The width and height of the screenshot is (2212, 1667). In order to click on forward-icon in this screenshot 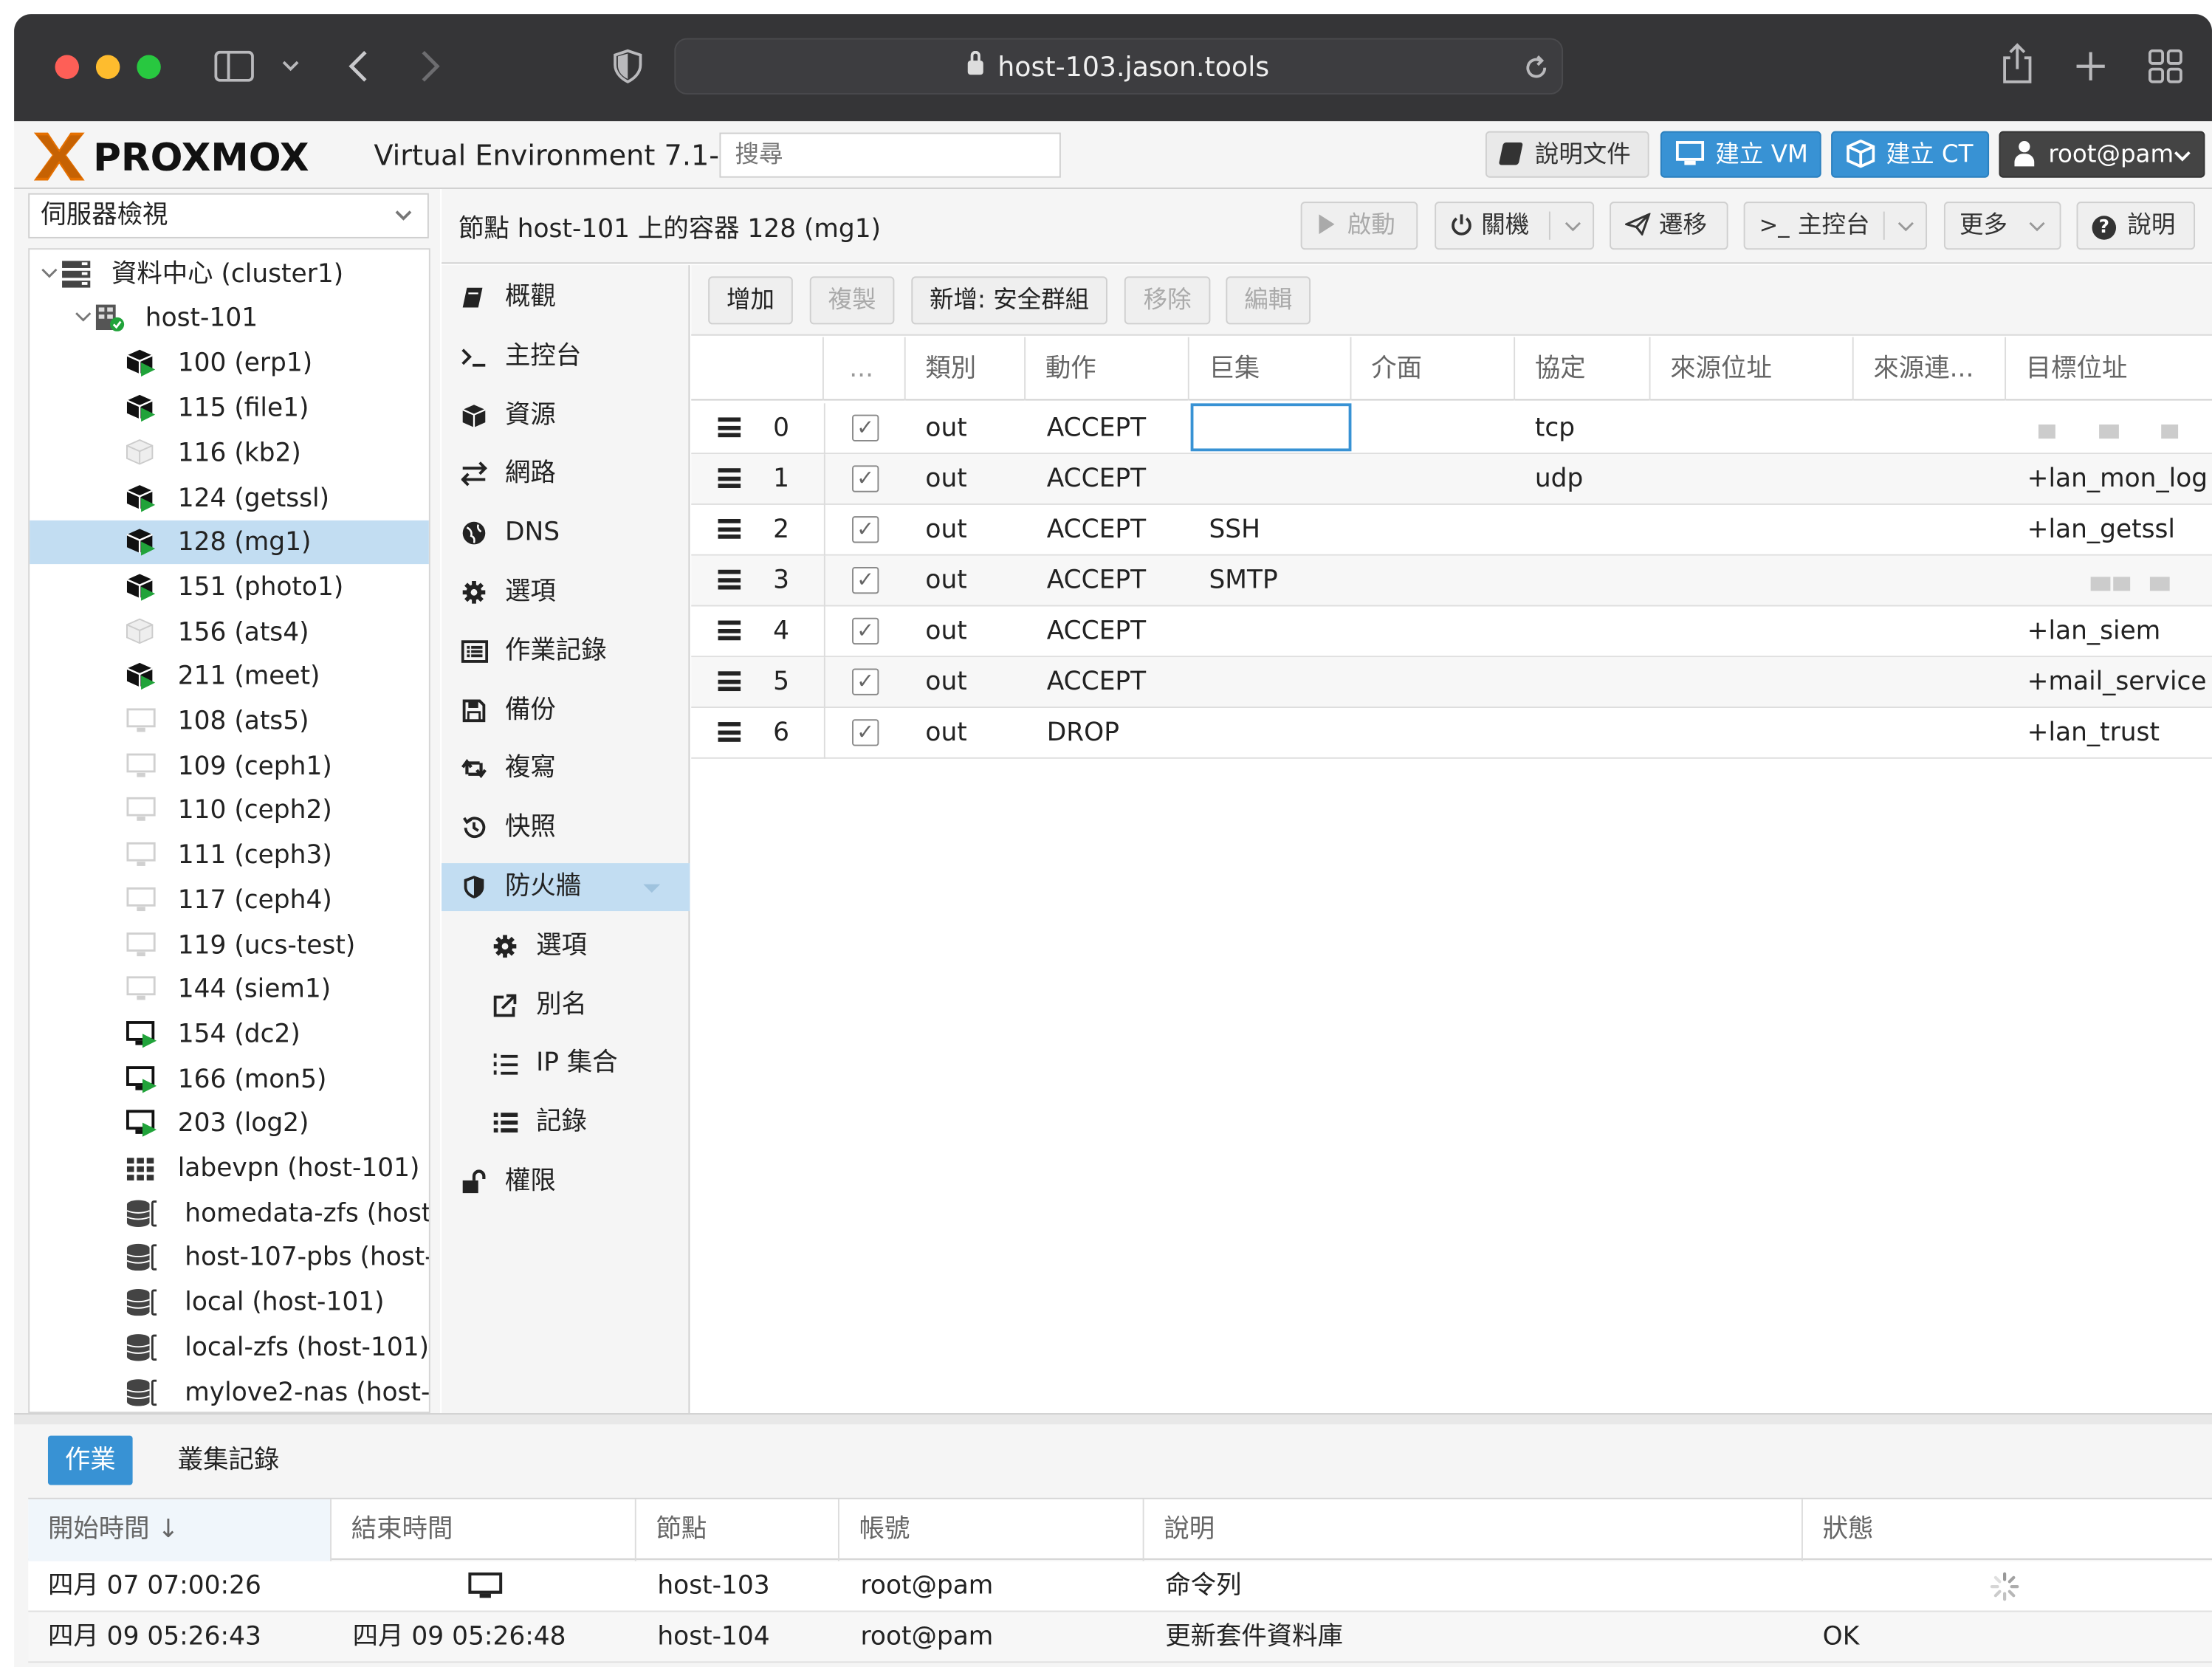, I will do `click(430, 66)`.